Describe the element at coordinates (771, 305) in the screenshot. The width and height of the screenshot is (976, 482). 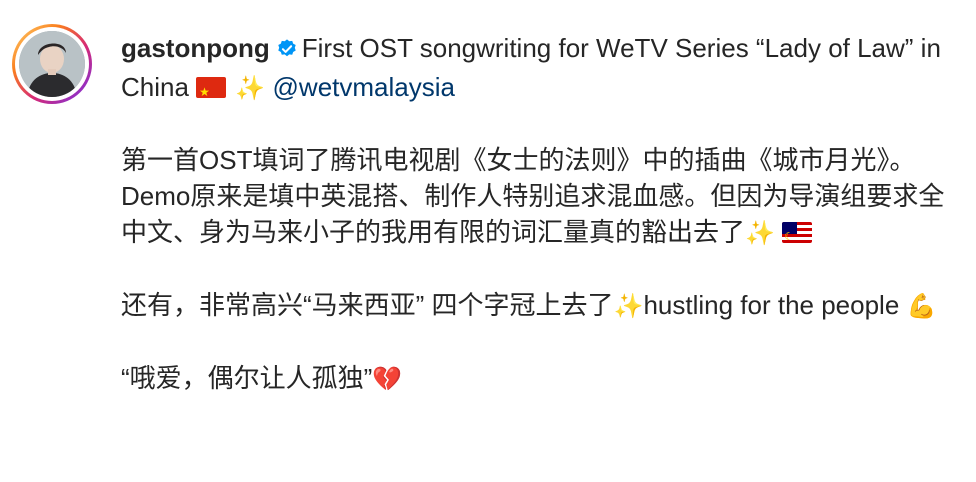
I see `caption-text-3-tail: hustling for the people` at that location.